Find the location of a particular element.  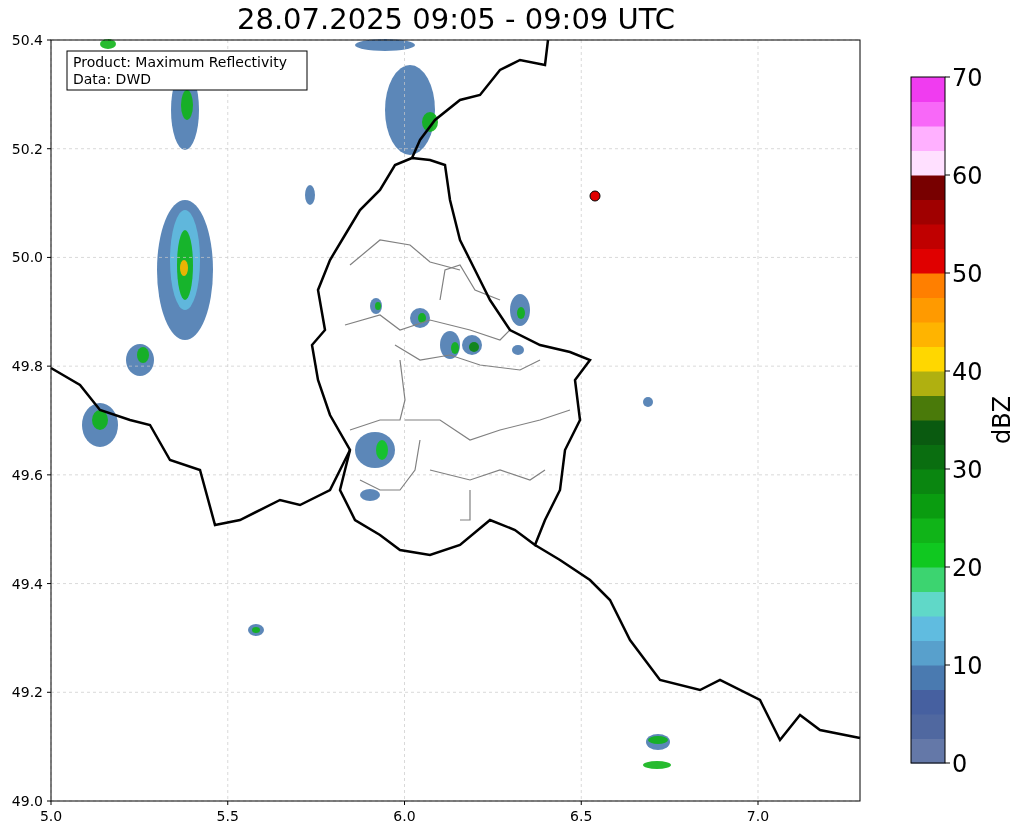

x-tick-label: 7.0 is located at coordinates (758, 816).